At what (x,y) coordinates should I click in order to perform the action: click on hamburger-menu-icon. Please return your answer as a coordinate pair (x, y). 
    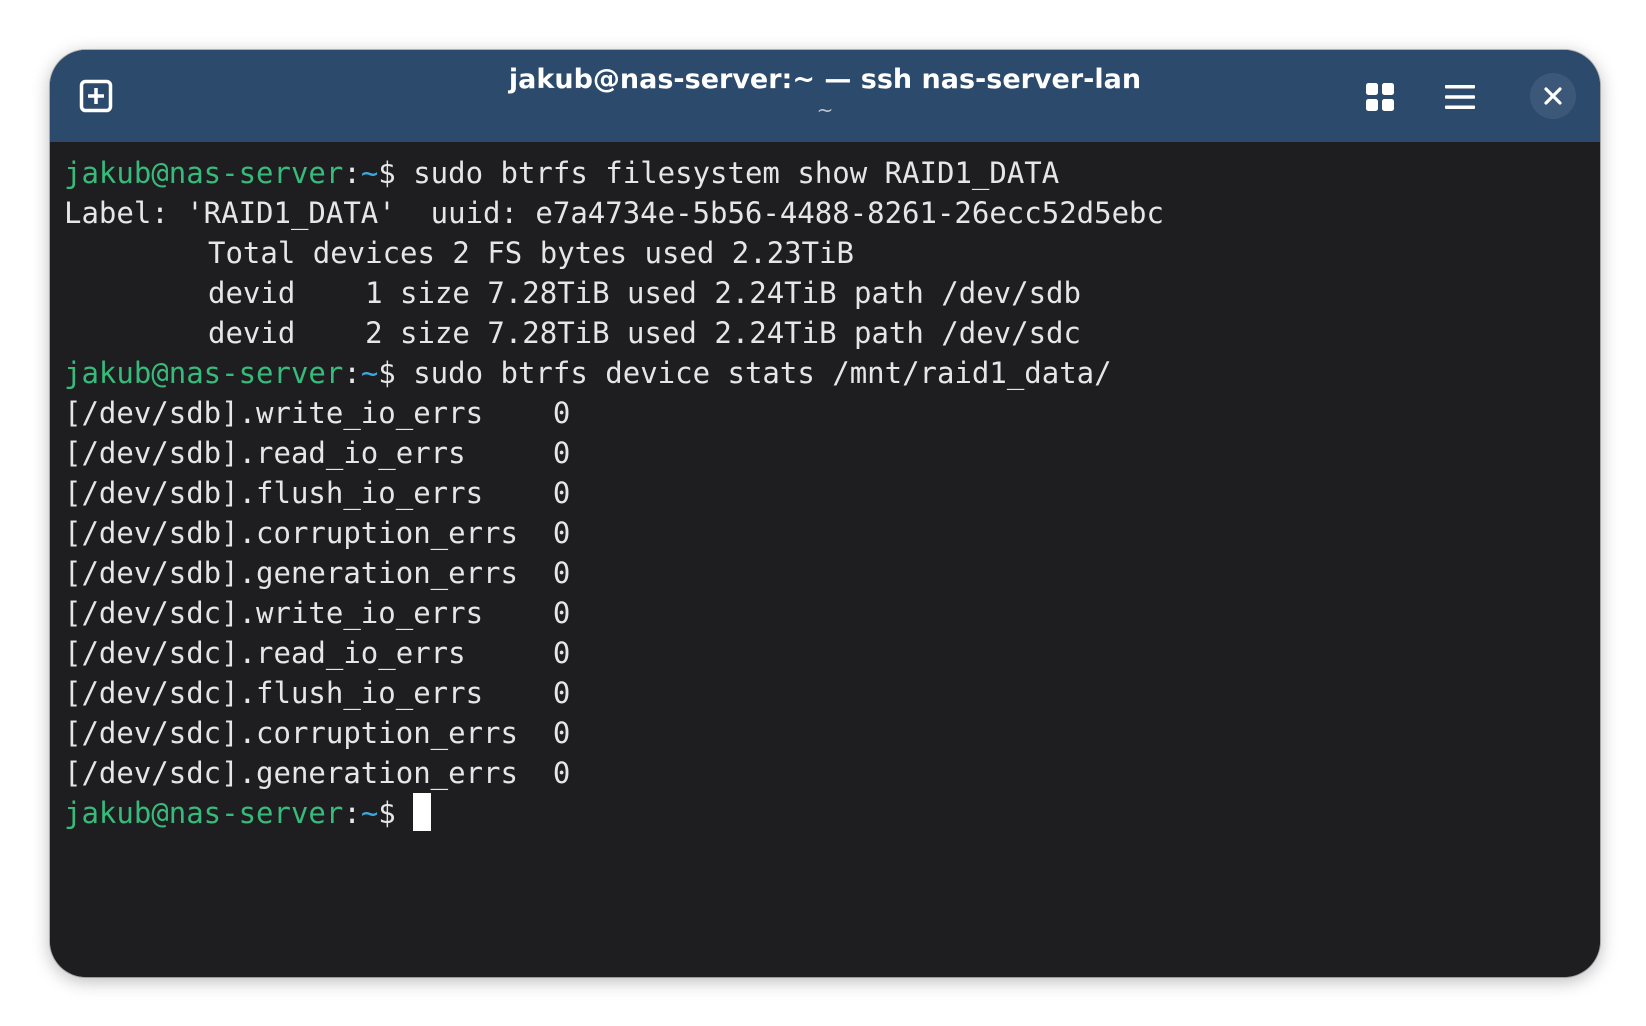
    Looking at the image, I should click on (1460, 97).